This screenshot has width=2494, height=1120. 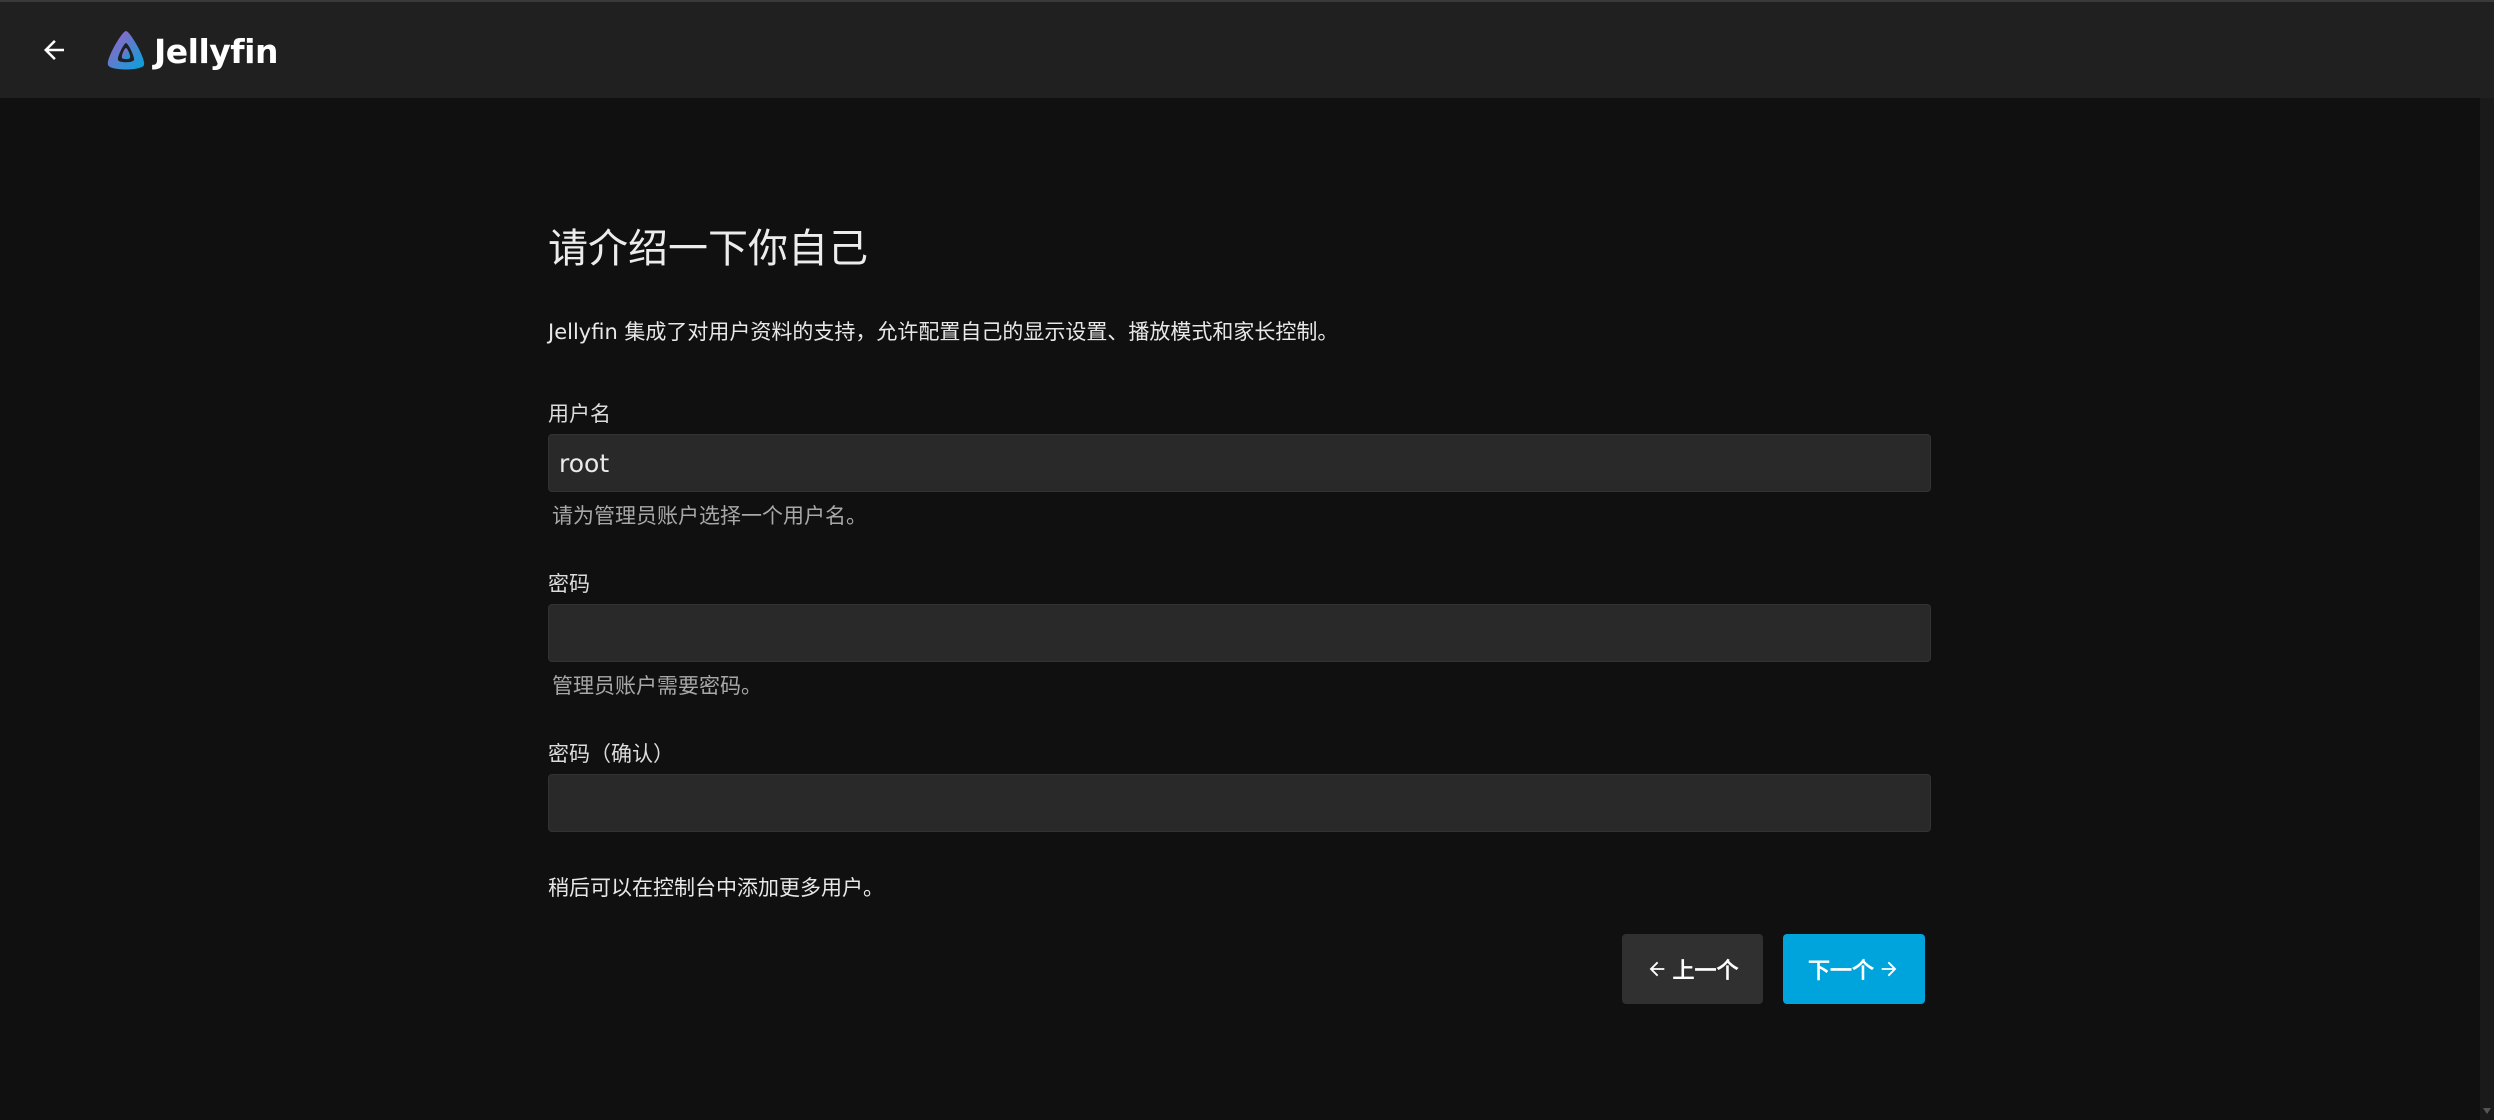 I want to click on scroll-down-icon, so click(x=2487, y=1111).